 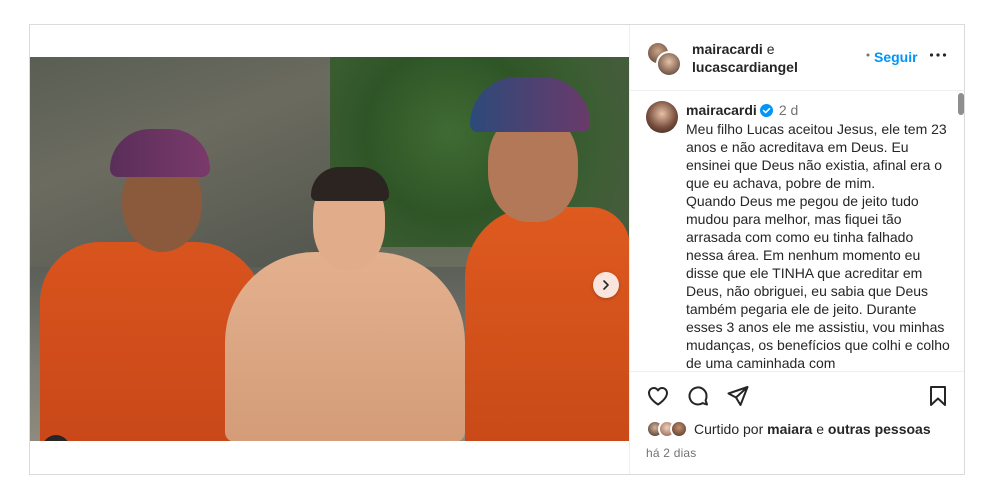 I want to click on liked-by-text: Curtido por maiara e outras pessoas, so click(x=812, y=429).